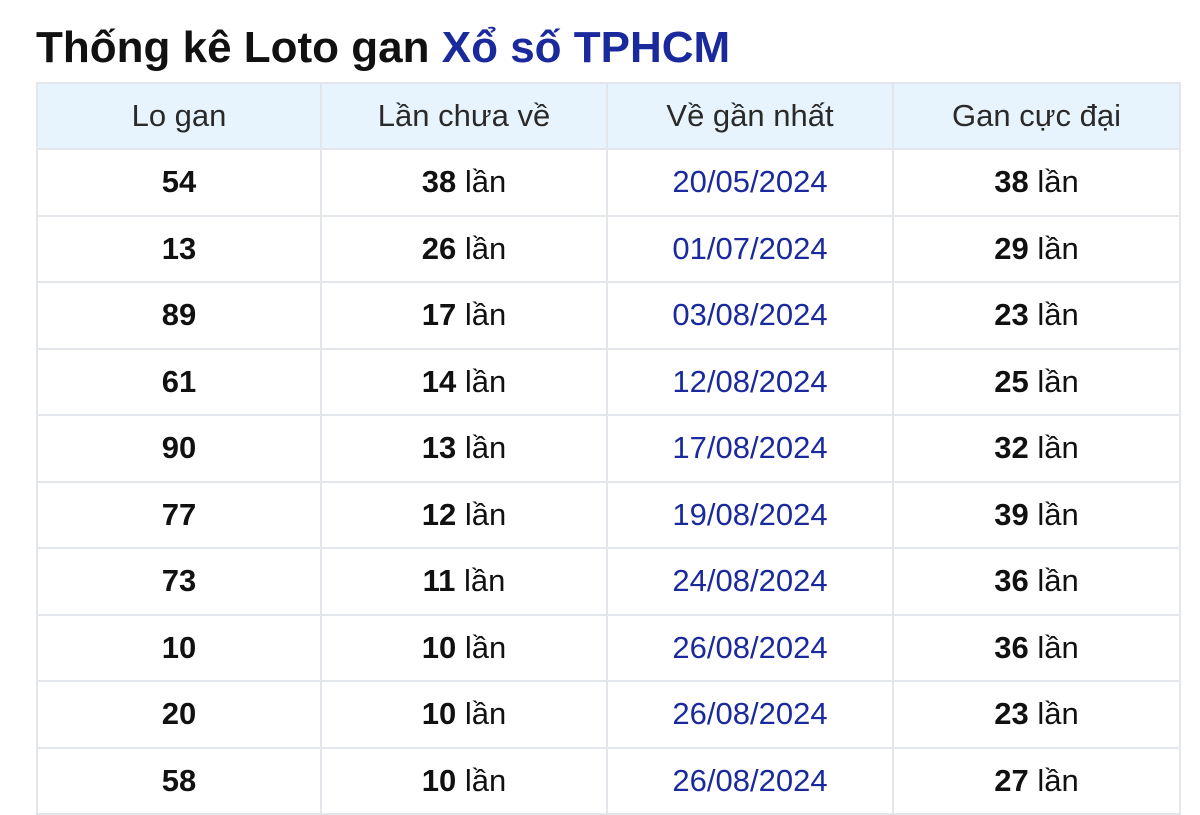 The image size is (1200, 815). Describe the element at coordinates (1036, 647) in the screenshot. I see `cell-gan-cuc-dai: 36 lần` at that location.